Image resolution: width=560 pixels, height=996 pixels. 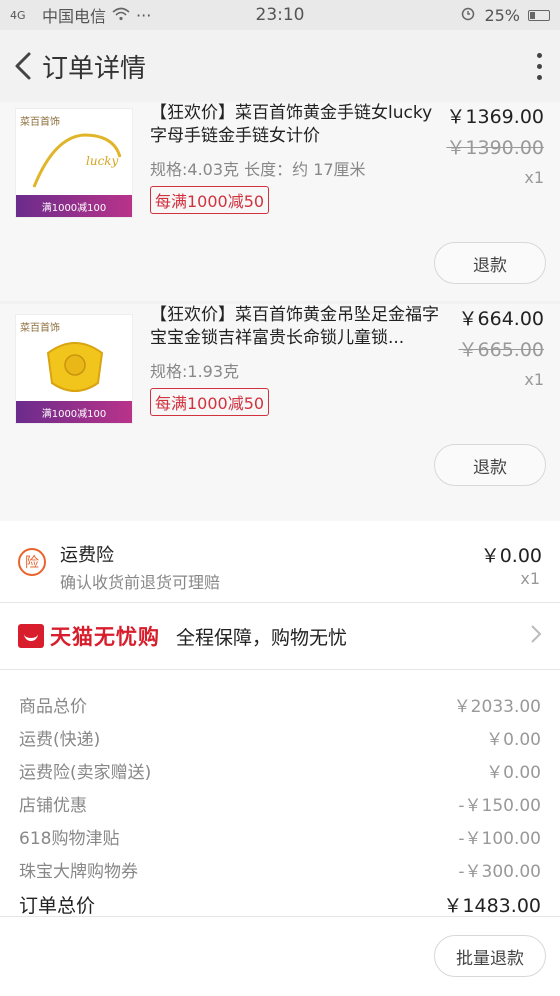 What do you see at coordinates (539, 15) in the screenshot?
I see `battery-icon` at bounding box center [539, 15].